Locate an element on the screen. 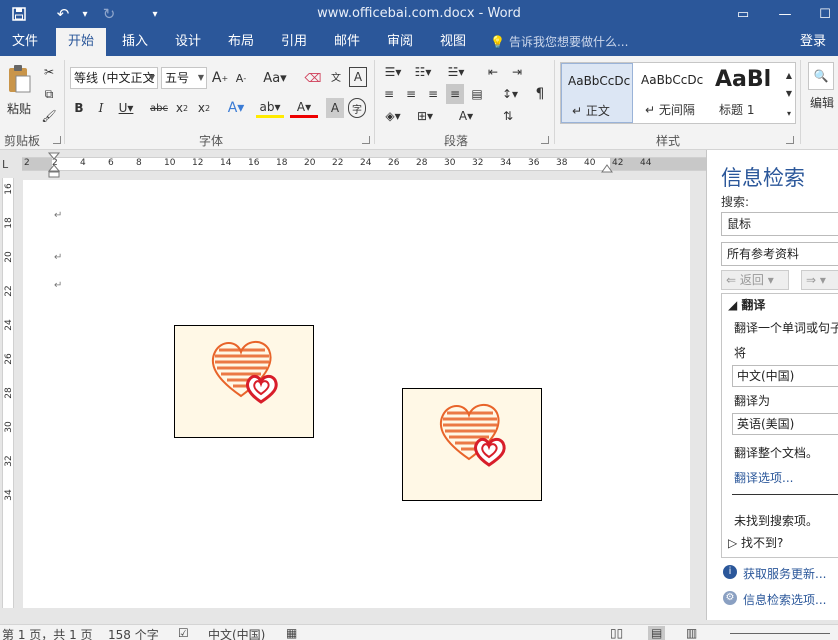  print-layout-icon: ▤ is located at coordinates (657, 633).